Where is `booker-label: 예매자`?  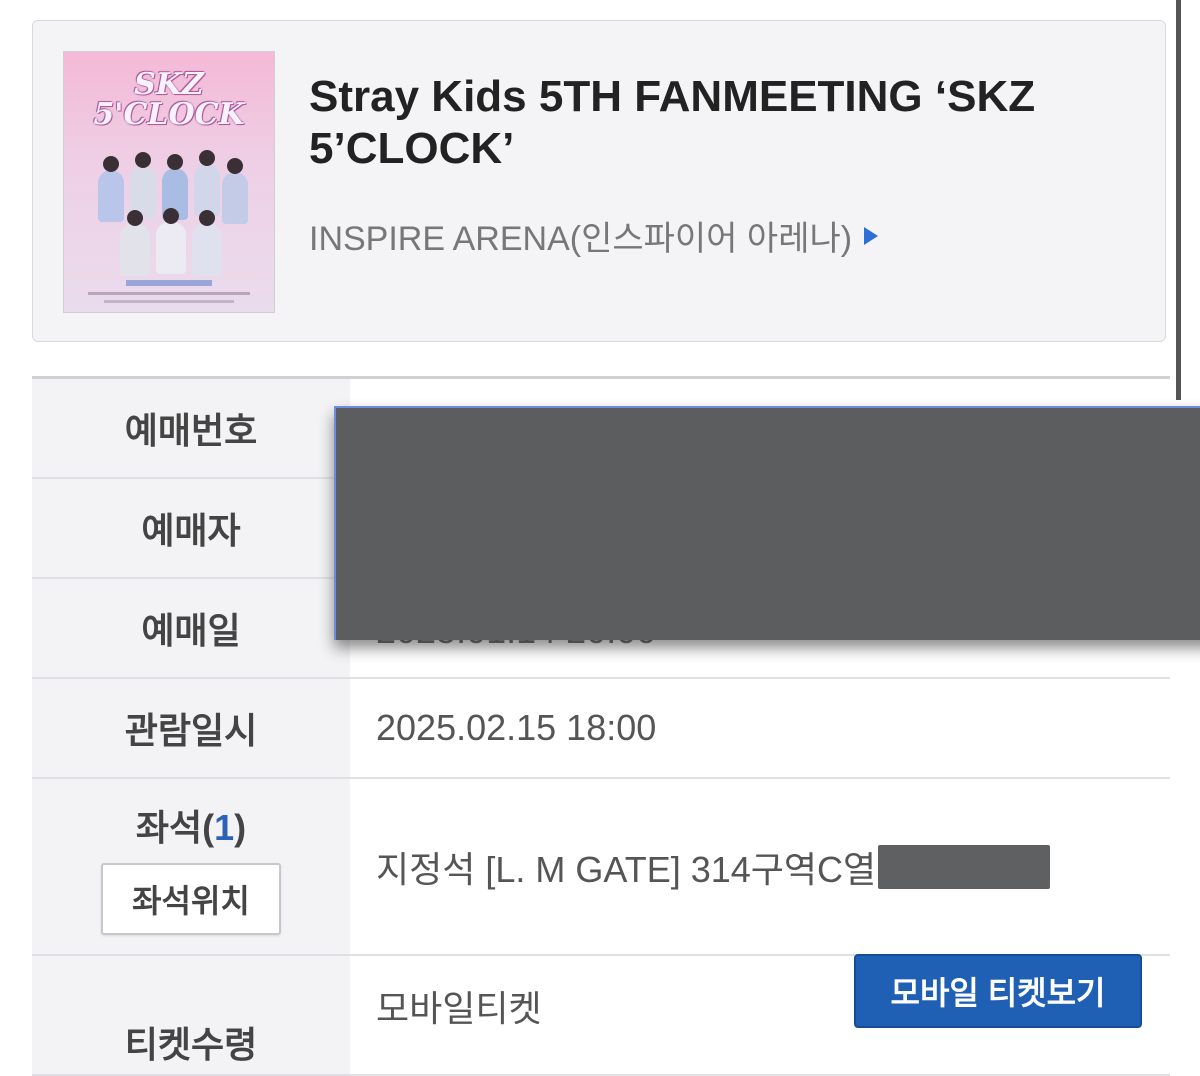 booker-label: 예매자 is located at coordinates (191, 528).